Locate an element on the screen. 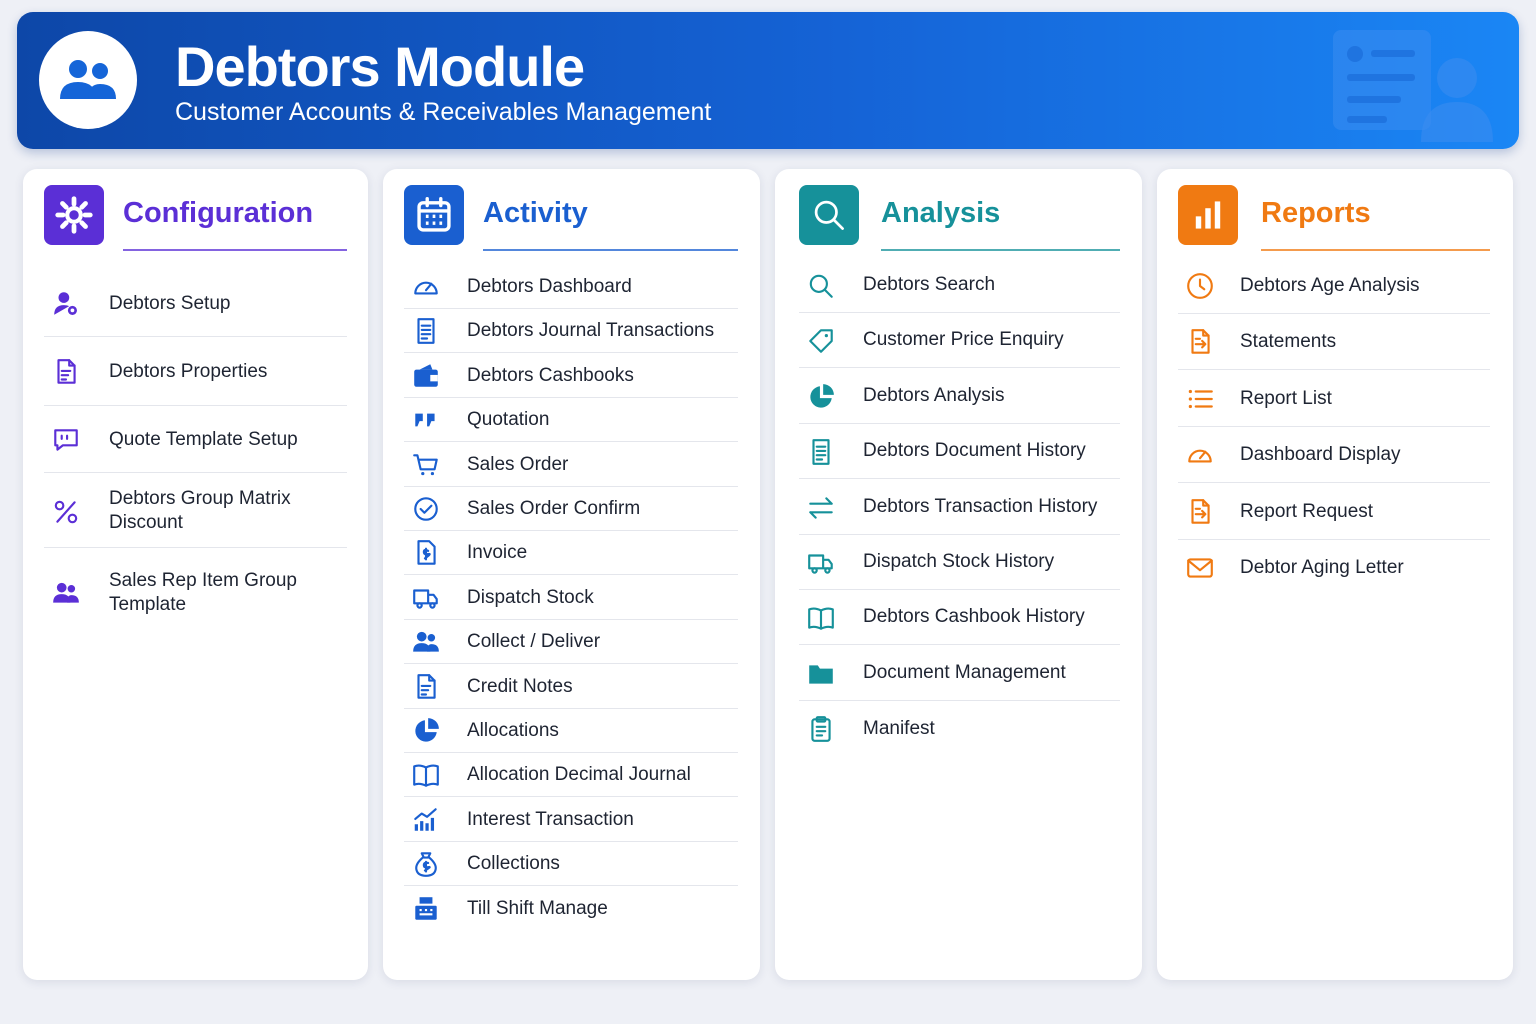 The image size is (1536, 1024). activity-menu-item-label: Interest Transaction is located at coordinates (550, 819).